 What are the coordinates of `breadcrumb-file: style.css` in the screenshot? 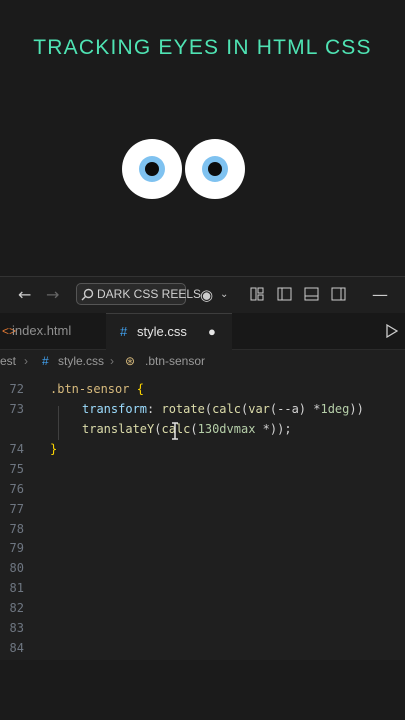 It's located at (81, 361).